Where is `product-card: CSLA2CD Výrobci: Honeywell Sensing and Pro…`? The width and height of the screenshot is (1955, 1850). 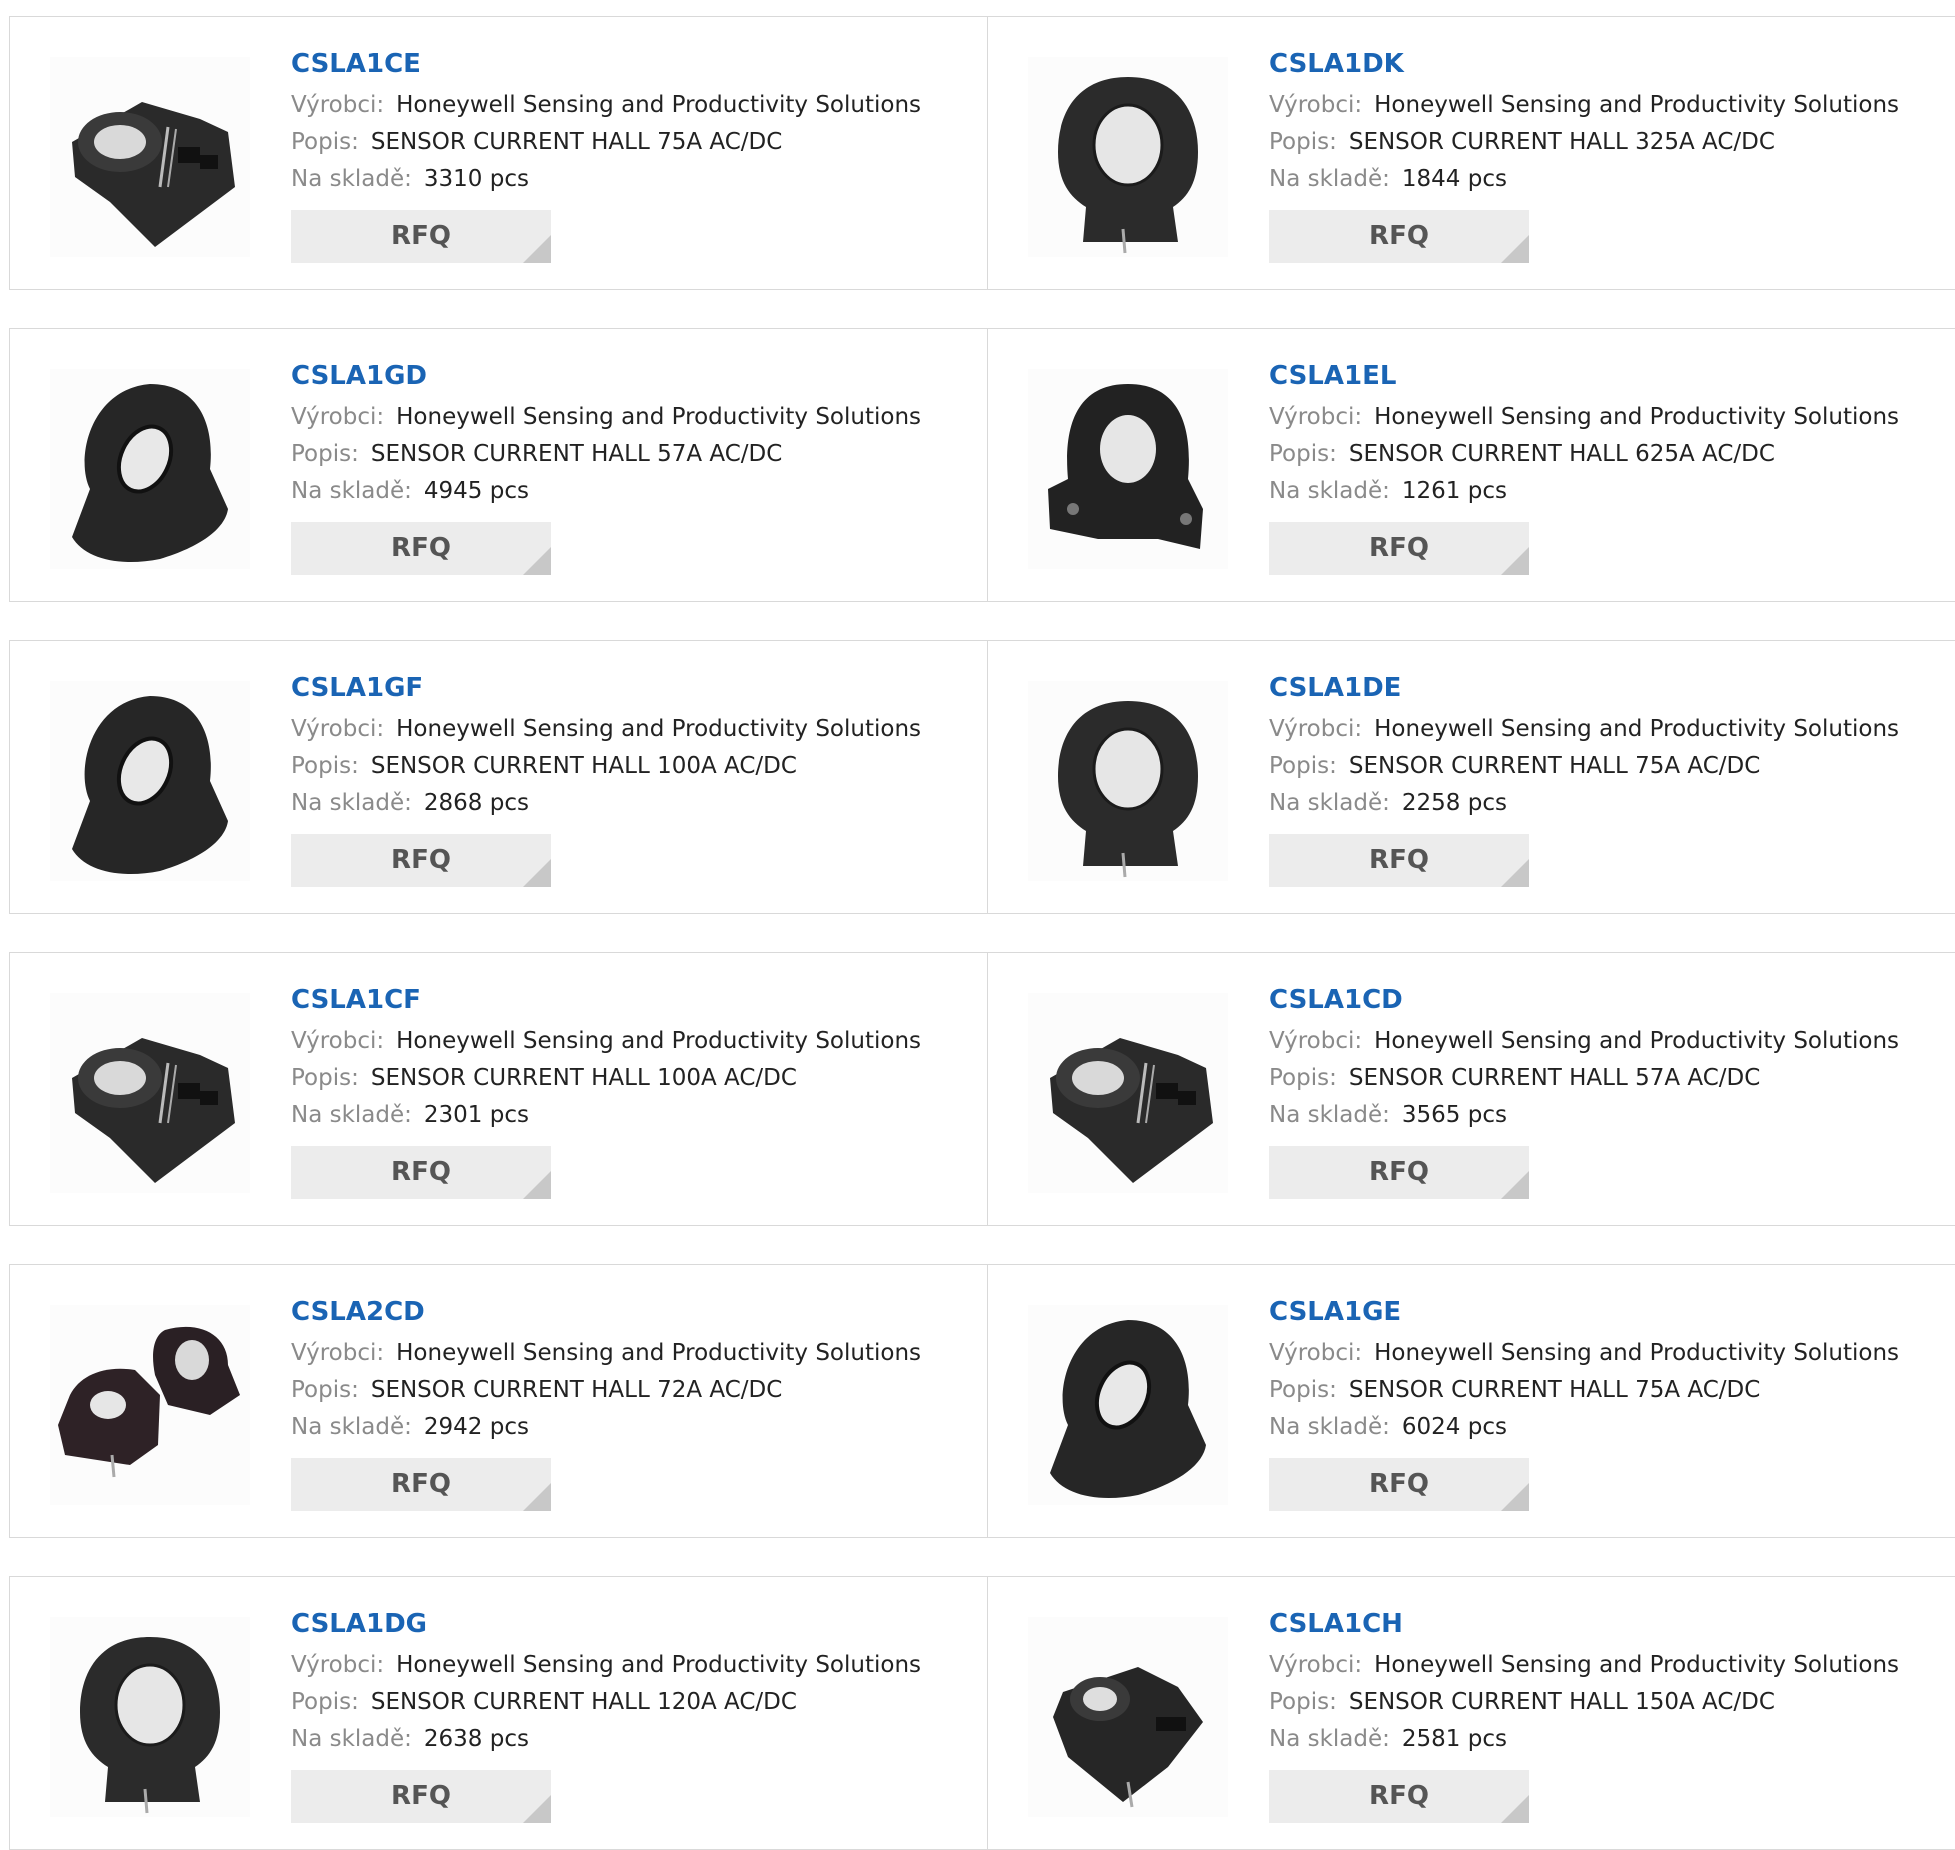 product-card: CSLA2CD Výrobci: Honeywell Sensing and Pro… is located at coordinates (498, 1401).